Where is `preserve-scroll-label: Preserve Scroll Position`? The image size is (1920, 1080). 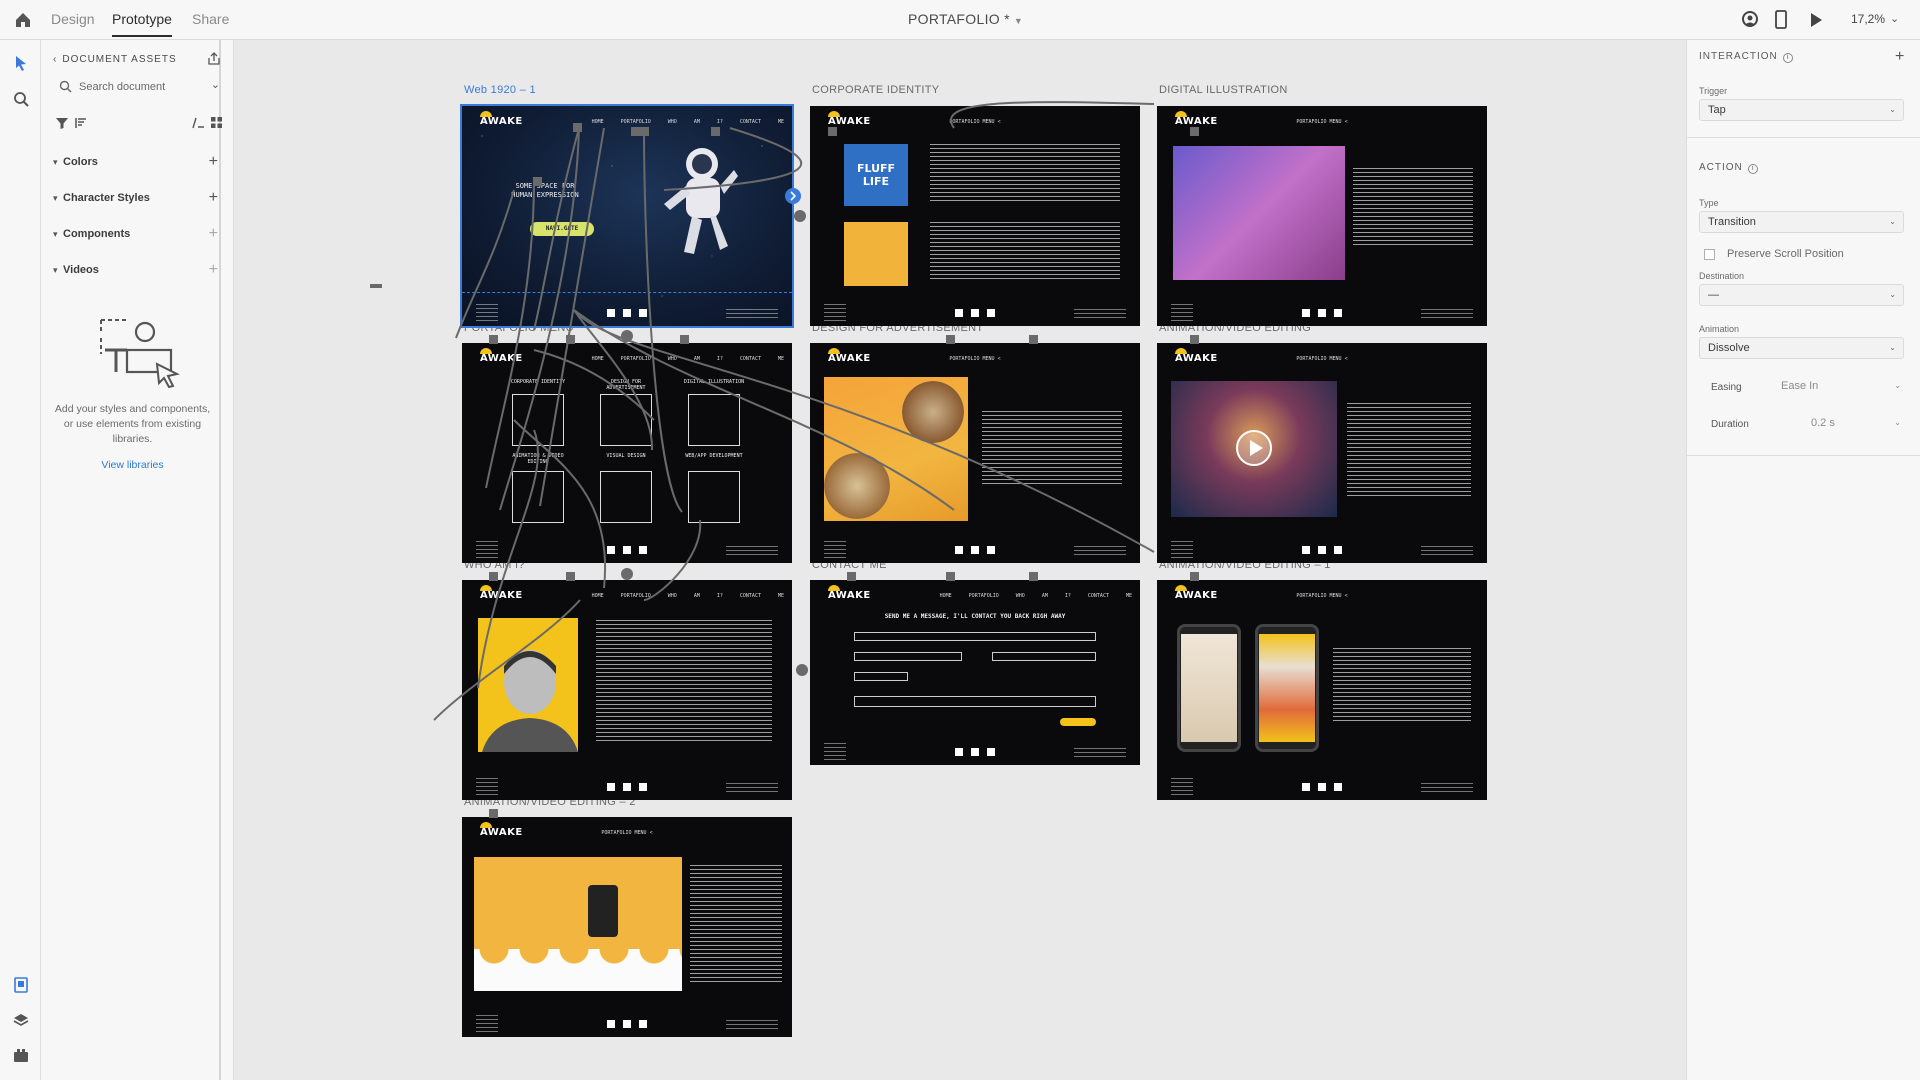
preserve-scroll-label: Preserve Scroll Position is located at coordinates (1785, 254).